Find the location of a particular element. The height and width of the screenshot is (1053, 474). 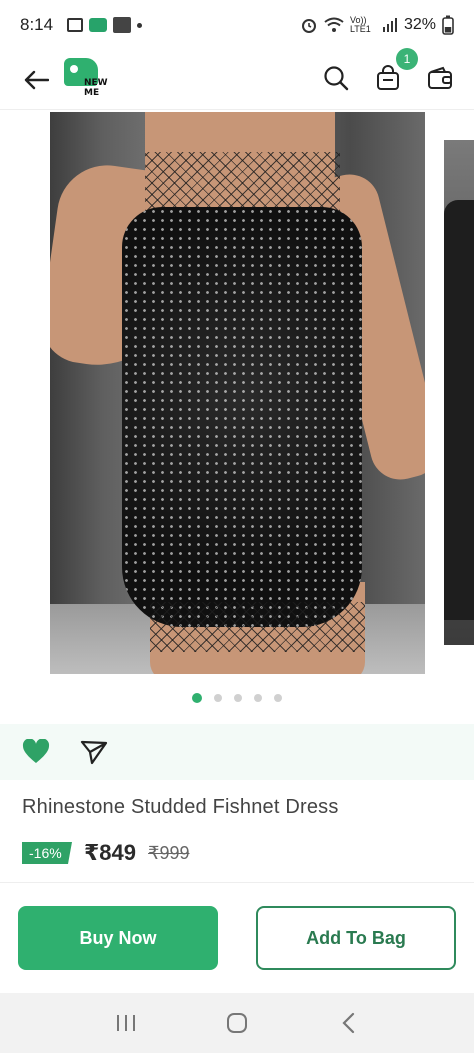

status-right: Vo)) LTE1 32% is located at coordinates (377, 25).